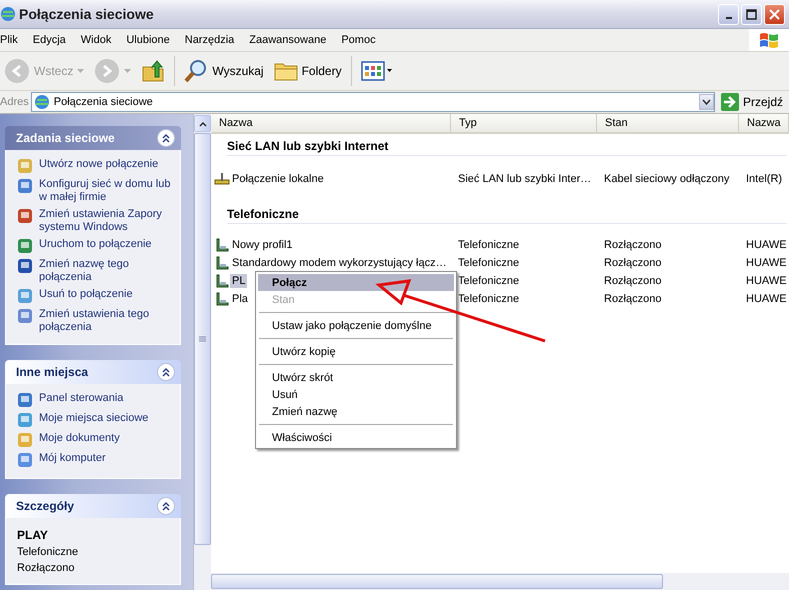 The width and height of the screenshot is (789, 590). What do you see at coordinates (666, 179) in the screenshot?
I see `table-cell-text: Kabel sieciowy odłączony` at bounding box center [666, 179].